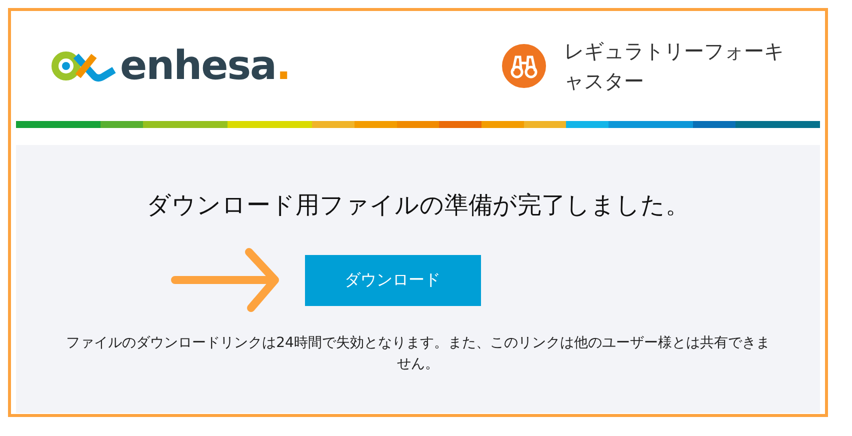 The width and height of the screenshot is (852, 436). What do you see at coordinates (205, 66) in the screenshot?
I see `logo-text: enhesa.` at bounding box center [205, 66].